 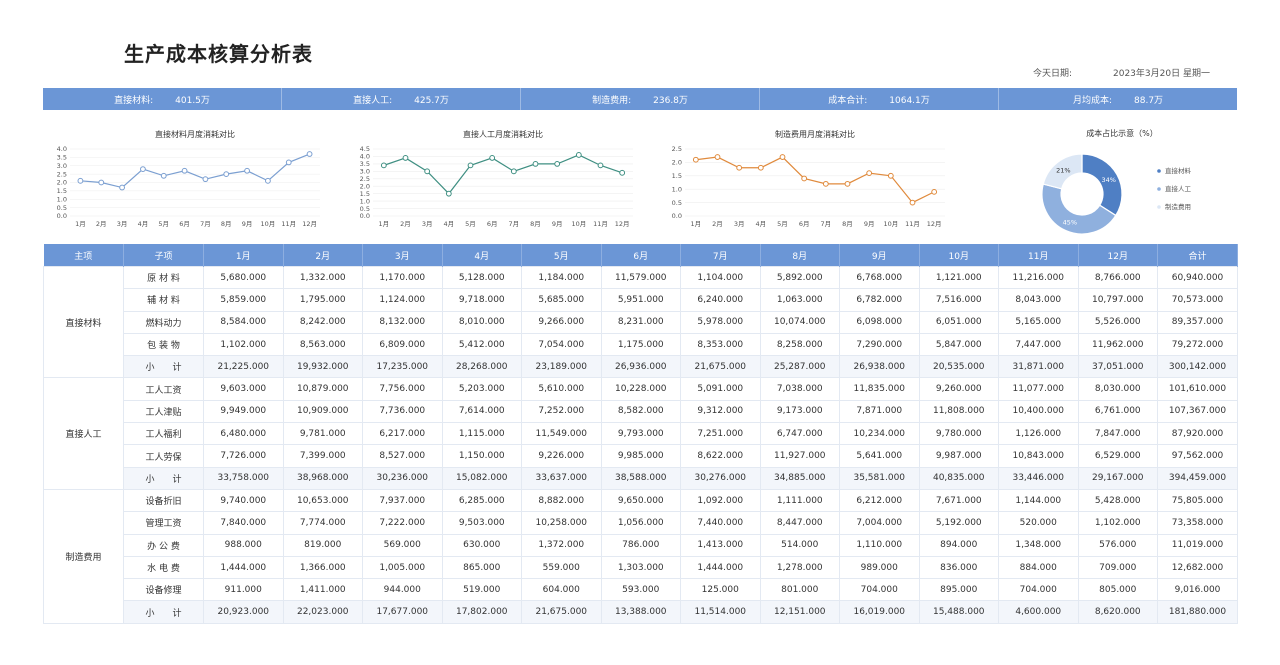 What do you see at coordinates (1178, 188) in the screenshot?
I see `legend-label: 直接人工` at bounding box center [1178, 188].